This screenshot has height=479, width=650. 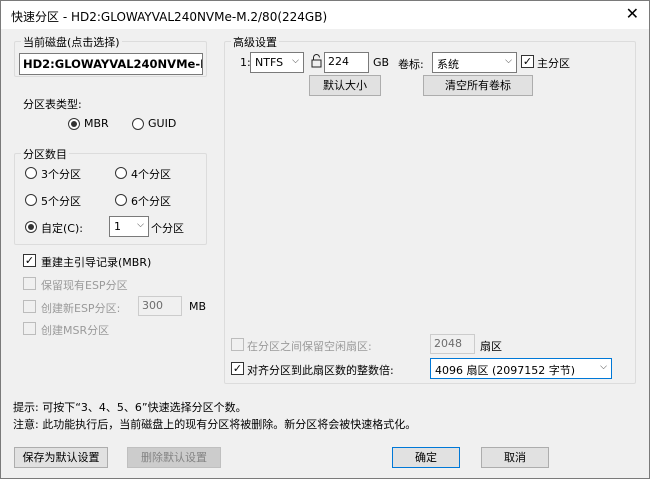 I want to click on align-partitions-checkbox: ✓, so click(x=237, y=368).